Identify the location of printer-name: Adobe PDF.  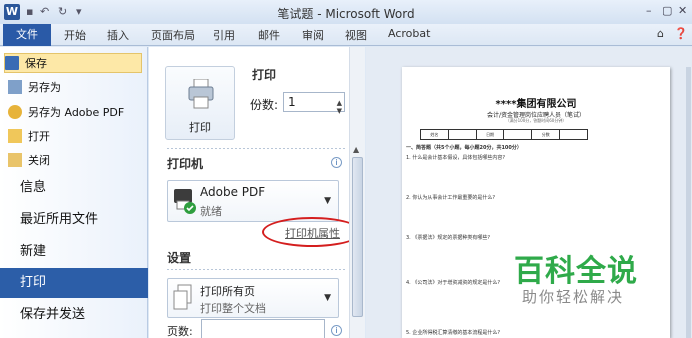
(233, 192).